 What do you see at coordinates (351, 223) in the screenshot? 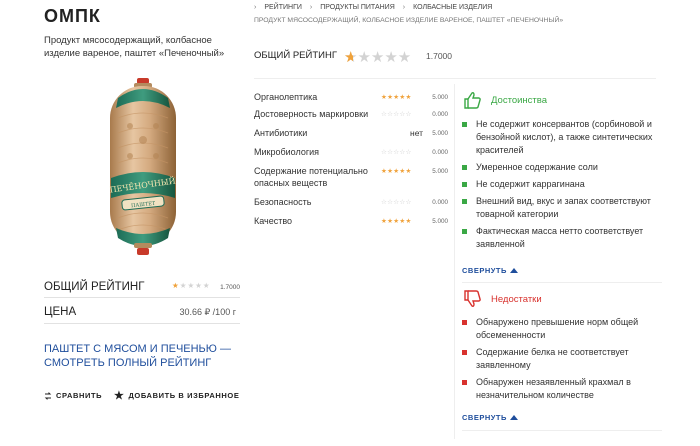
I see `criteria-row: Качество ★★★★★ 5.000` at bounding box center [351, 223].